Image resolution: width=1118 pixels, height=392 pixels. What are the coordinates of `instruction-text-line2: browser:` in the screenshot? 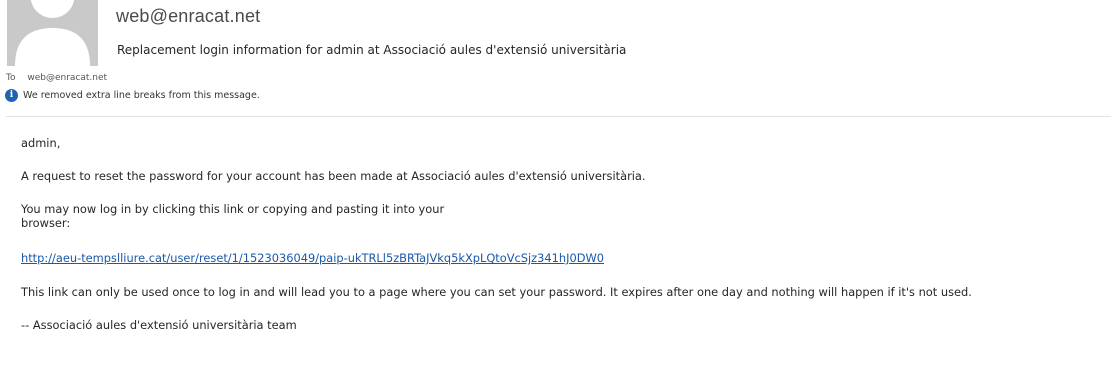 It's located at (46, 223).